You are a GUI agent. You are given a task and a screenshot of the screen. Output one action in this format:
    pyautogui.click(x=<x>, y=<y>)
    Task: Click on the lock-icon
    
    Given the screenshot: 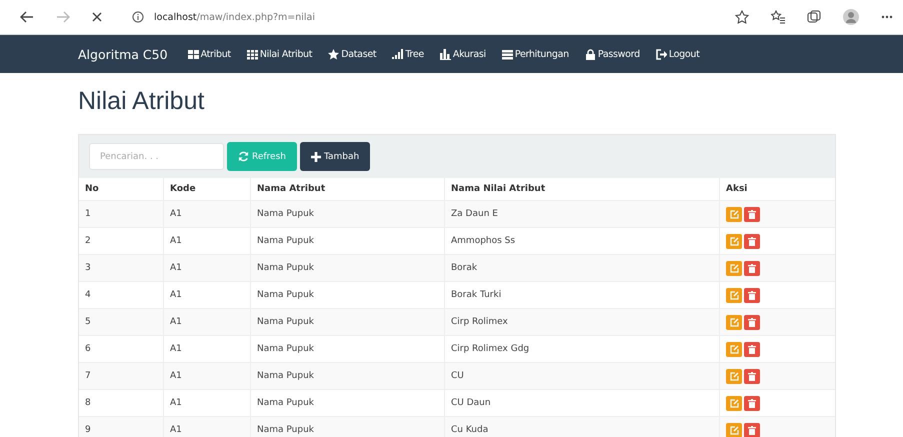 What is the action you would take?
    pyautogui.click(x=590, y=54)
    